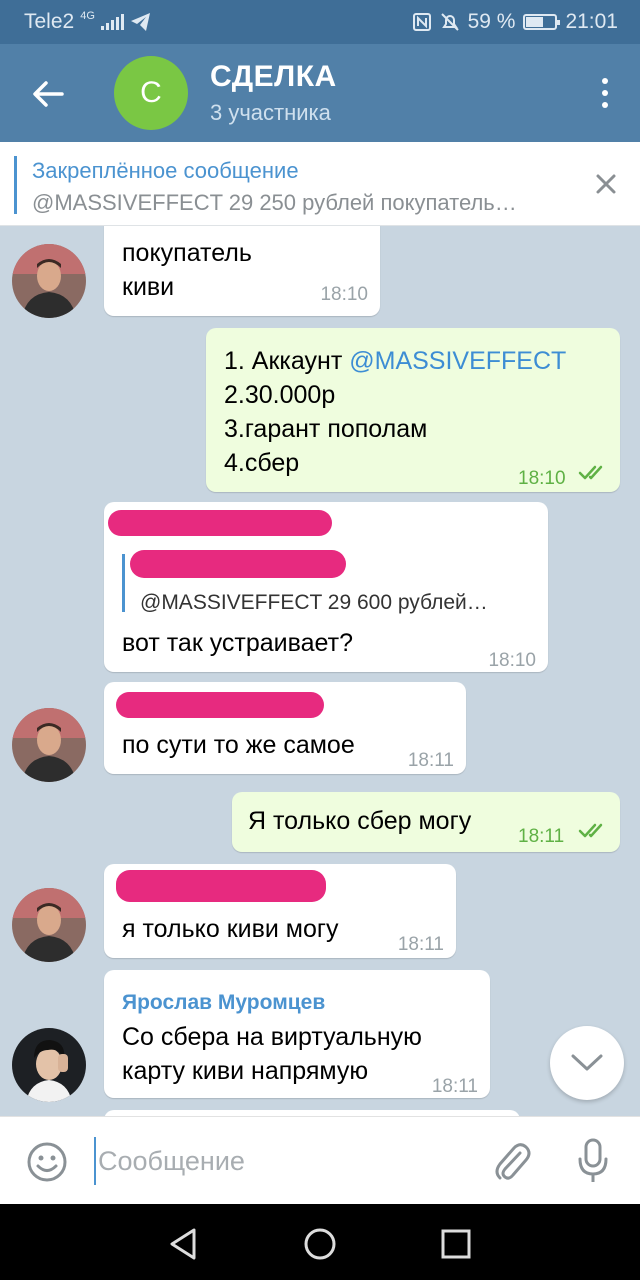 The image size is (640, 1280). What do you see at coordinates (273, 77) in the screenshot?
I see `chat-title: СДЕЛКА` at bounding box center [273, 77].